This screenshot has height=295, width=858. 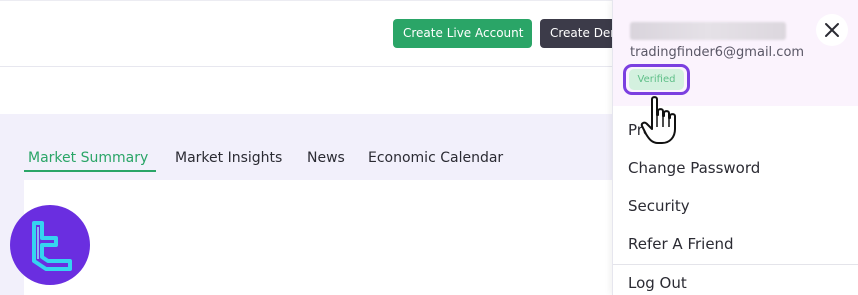 I want to click on menu-divider, so click(x=735, y=264).